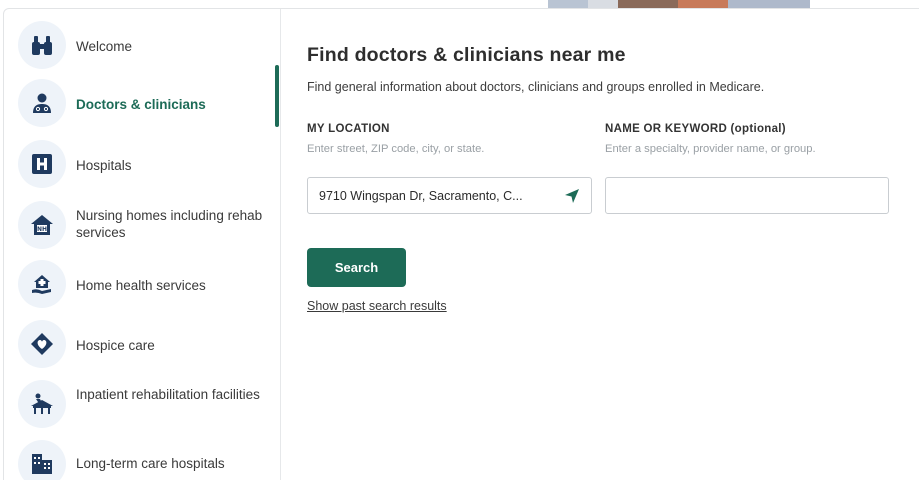 The image size is (919, 480). What do you see at coordinates (104, 165) in the screenshot?
I see `sidebar-item-label: Hospitals` at bounding box center [104, 165].